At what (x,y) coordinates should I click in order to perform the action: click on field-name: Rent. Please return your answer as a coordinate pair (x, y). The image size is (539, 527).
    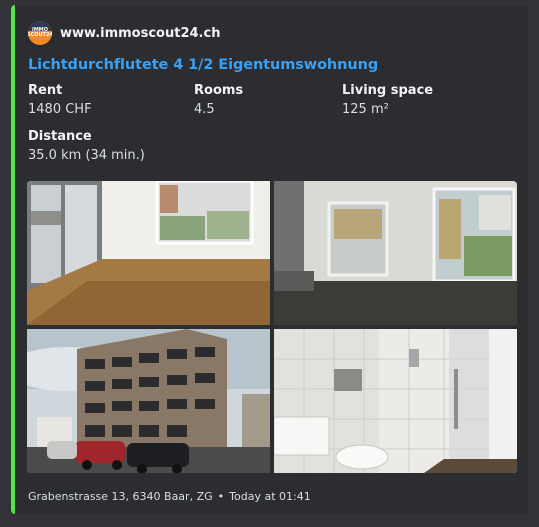
    Looking at the image, I should click on (45, 90).